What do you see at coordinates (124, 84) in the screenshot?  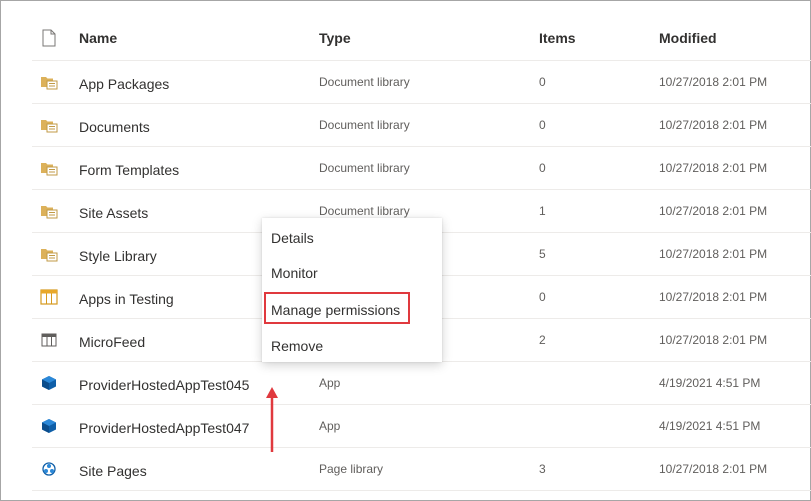 I see `row-name: App Packages` at bounding box center [124, 84].